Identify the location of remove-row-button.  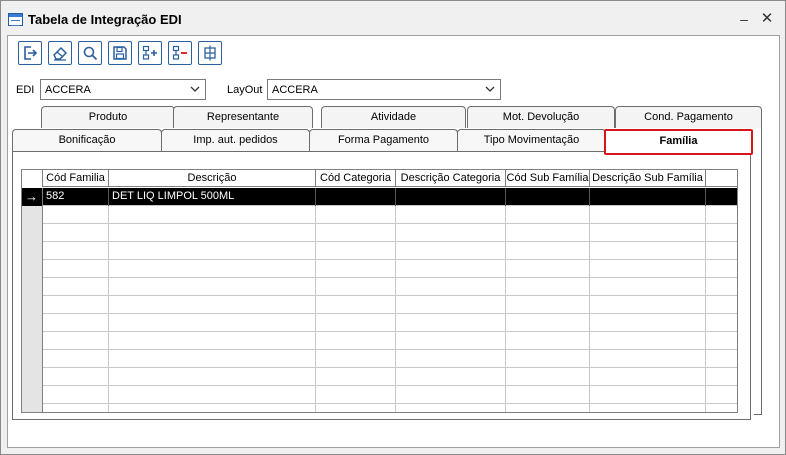
(180, 53).